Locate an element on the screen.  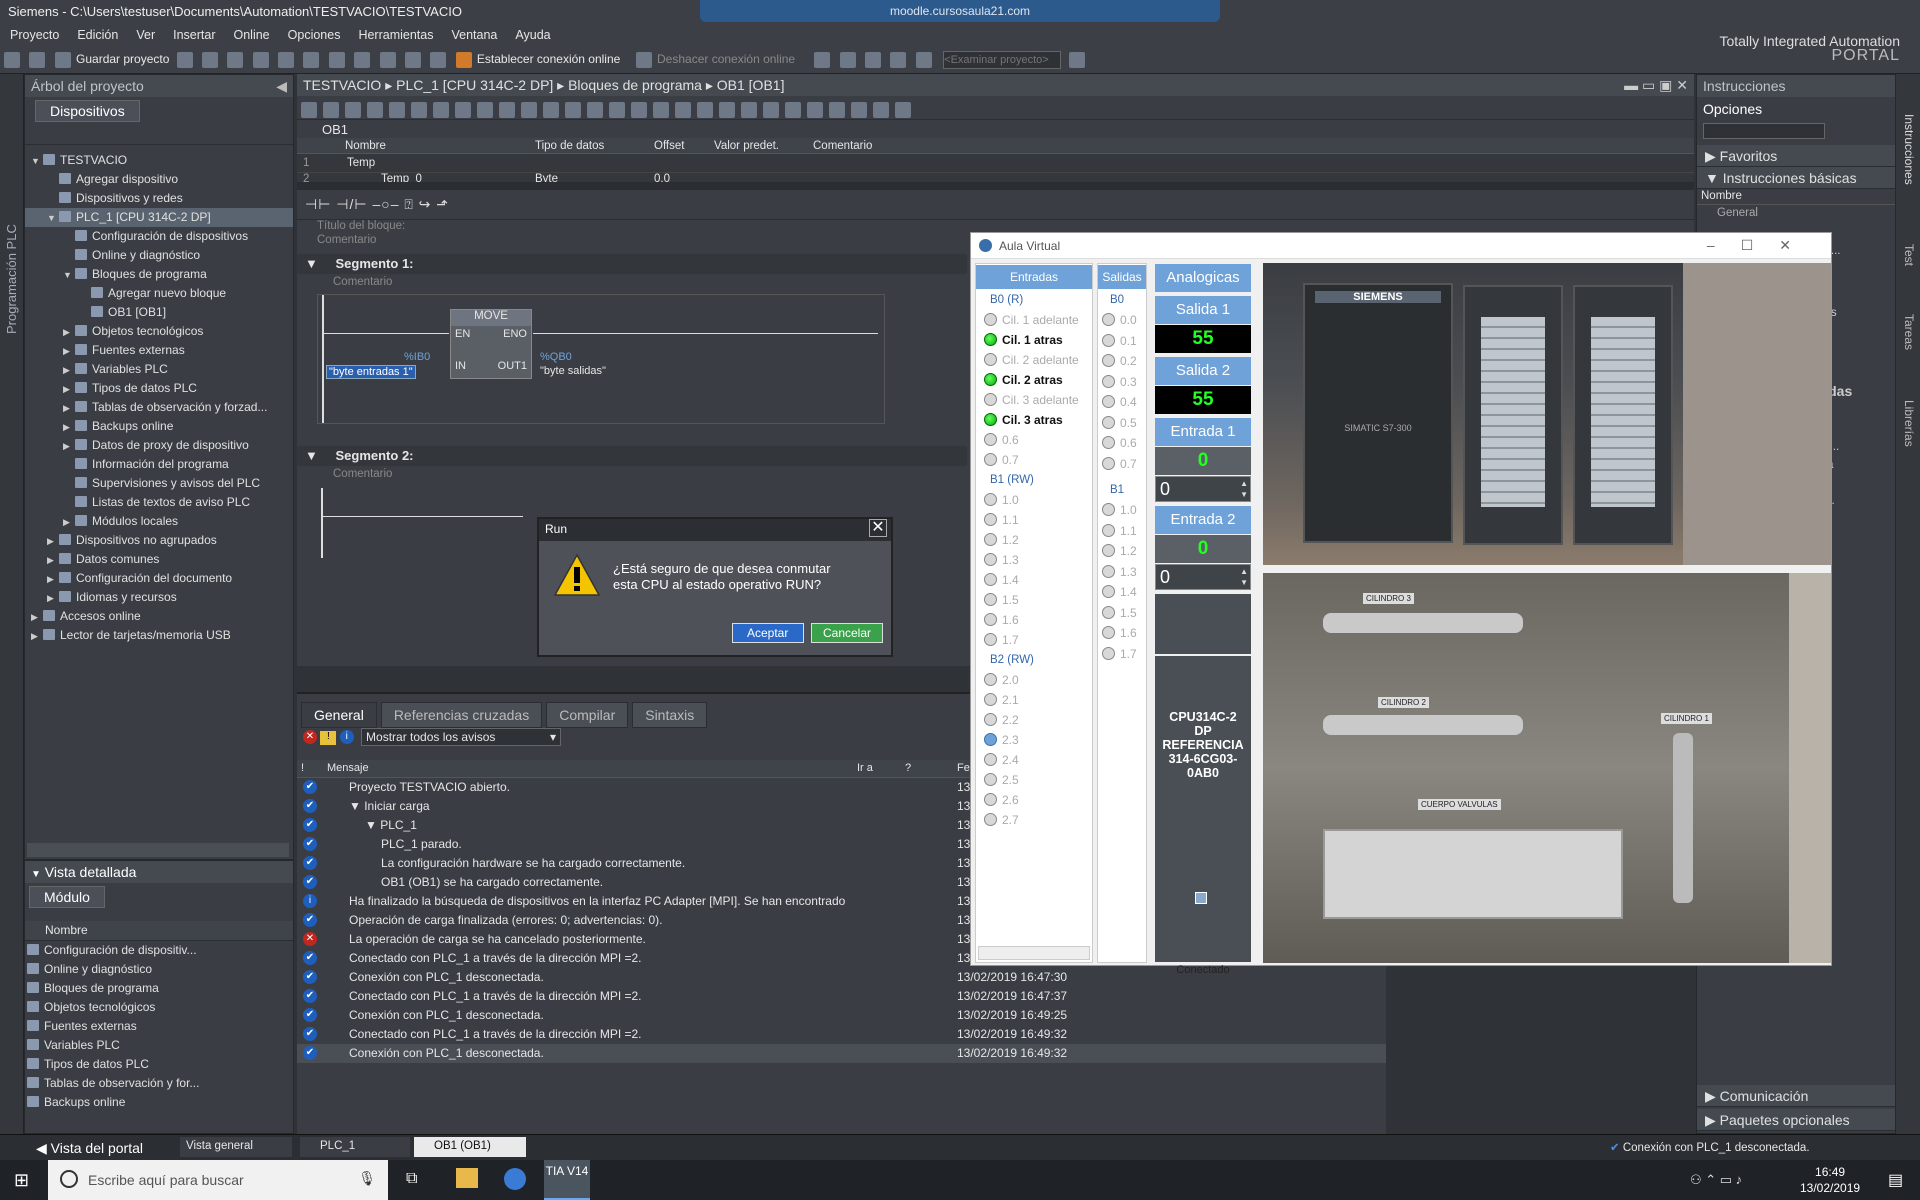
menu-item: Ventana is located at coordinates (473, 33).